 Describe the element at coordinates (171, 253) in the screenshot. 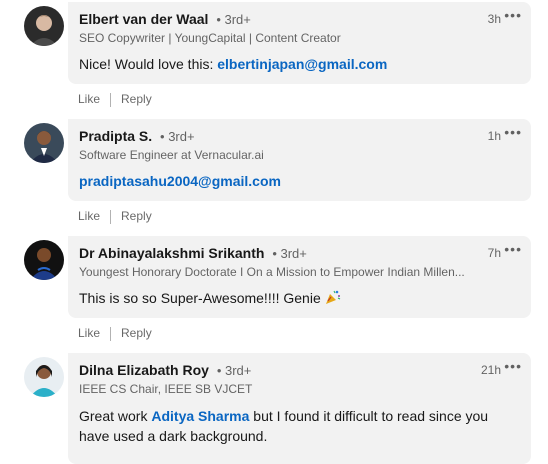

I see `commenter-name: Dr Abinayalakshmi Srikanth` at that location.